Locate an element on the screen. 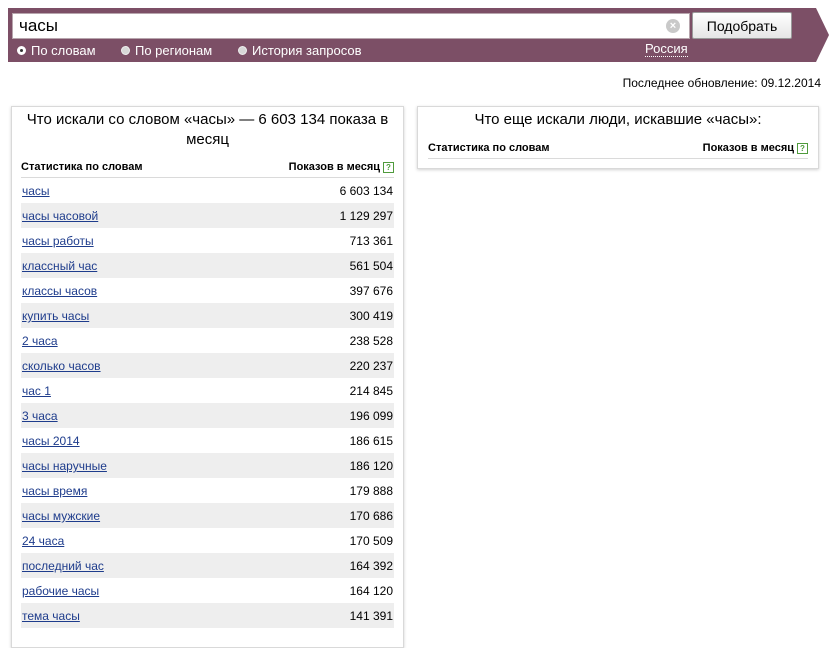  impressions-count: 561 504 is located at coordinates (371, 266).